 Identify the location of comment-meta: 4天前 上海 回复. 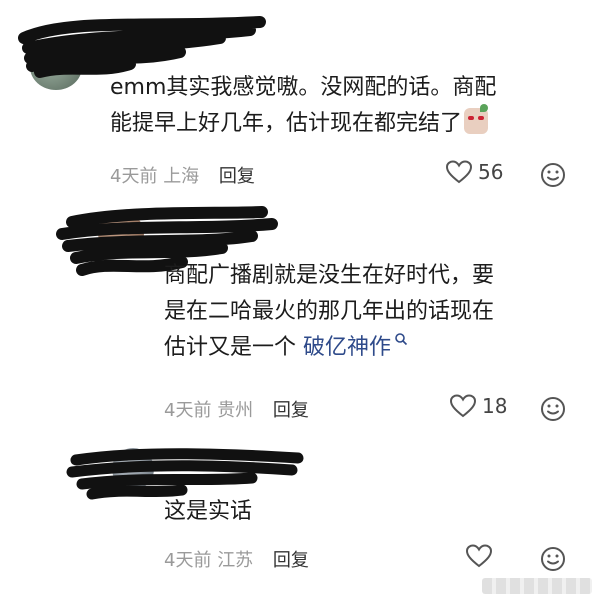
(182, 175).